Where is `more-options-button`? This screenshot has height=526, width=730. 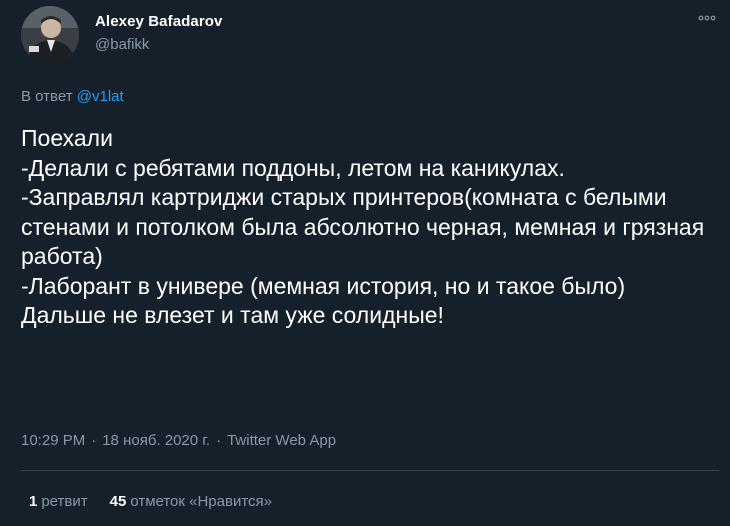
more-options-button is located at coordinates (707, 18).